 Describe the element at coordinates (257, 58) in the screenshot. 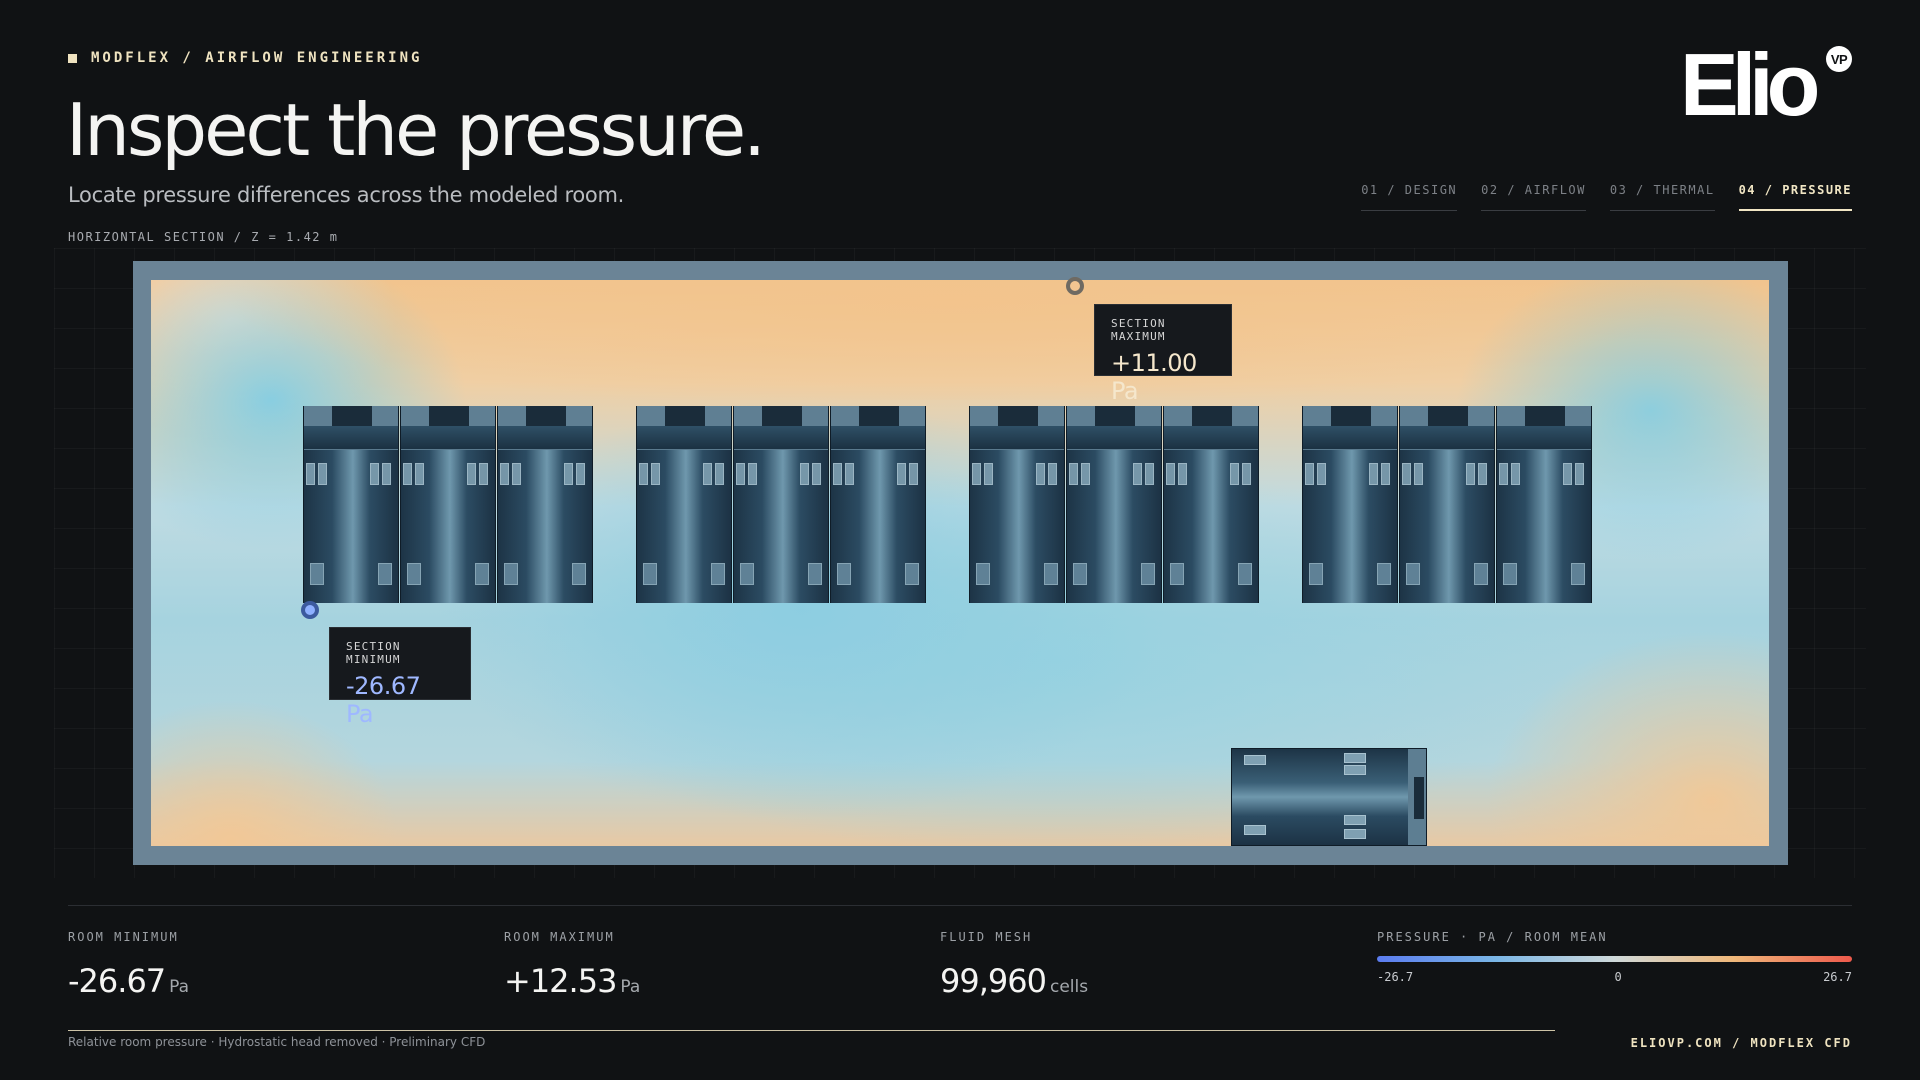

I see `eyebrow-text: MODFLEX / AIRFLOW ENGINEERING` at that location.